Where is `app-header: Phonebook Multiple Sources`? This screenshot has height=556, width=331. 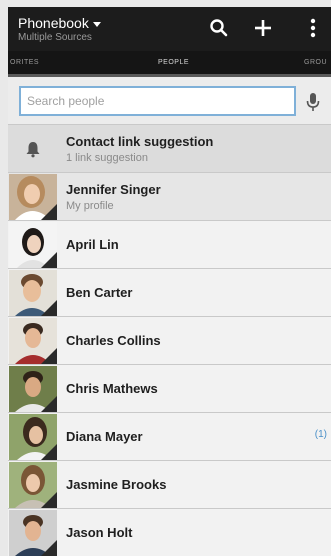
app-header: Phonebook Multiple Sources is located at coordinates (169, 29).